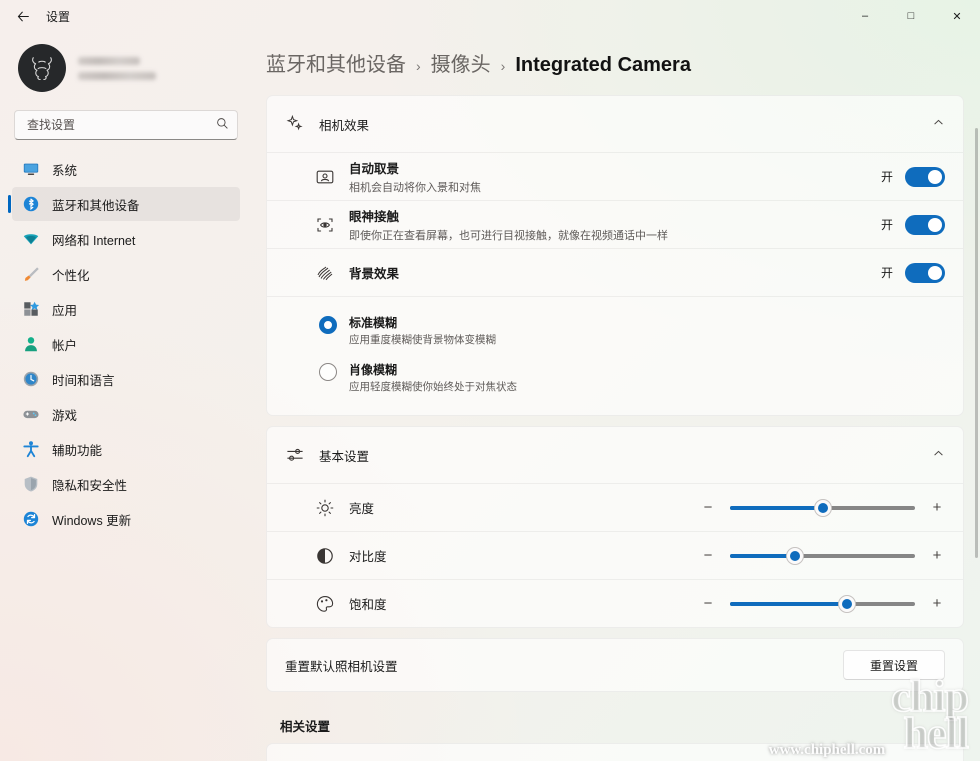 The width and height of the screenshot is (980, 761). What do you see at coordinates (341, 666) in the screenshot?
I see `reset-label: 重置默认照相机设置` at bounding box center [341, 666].